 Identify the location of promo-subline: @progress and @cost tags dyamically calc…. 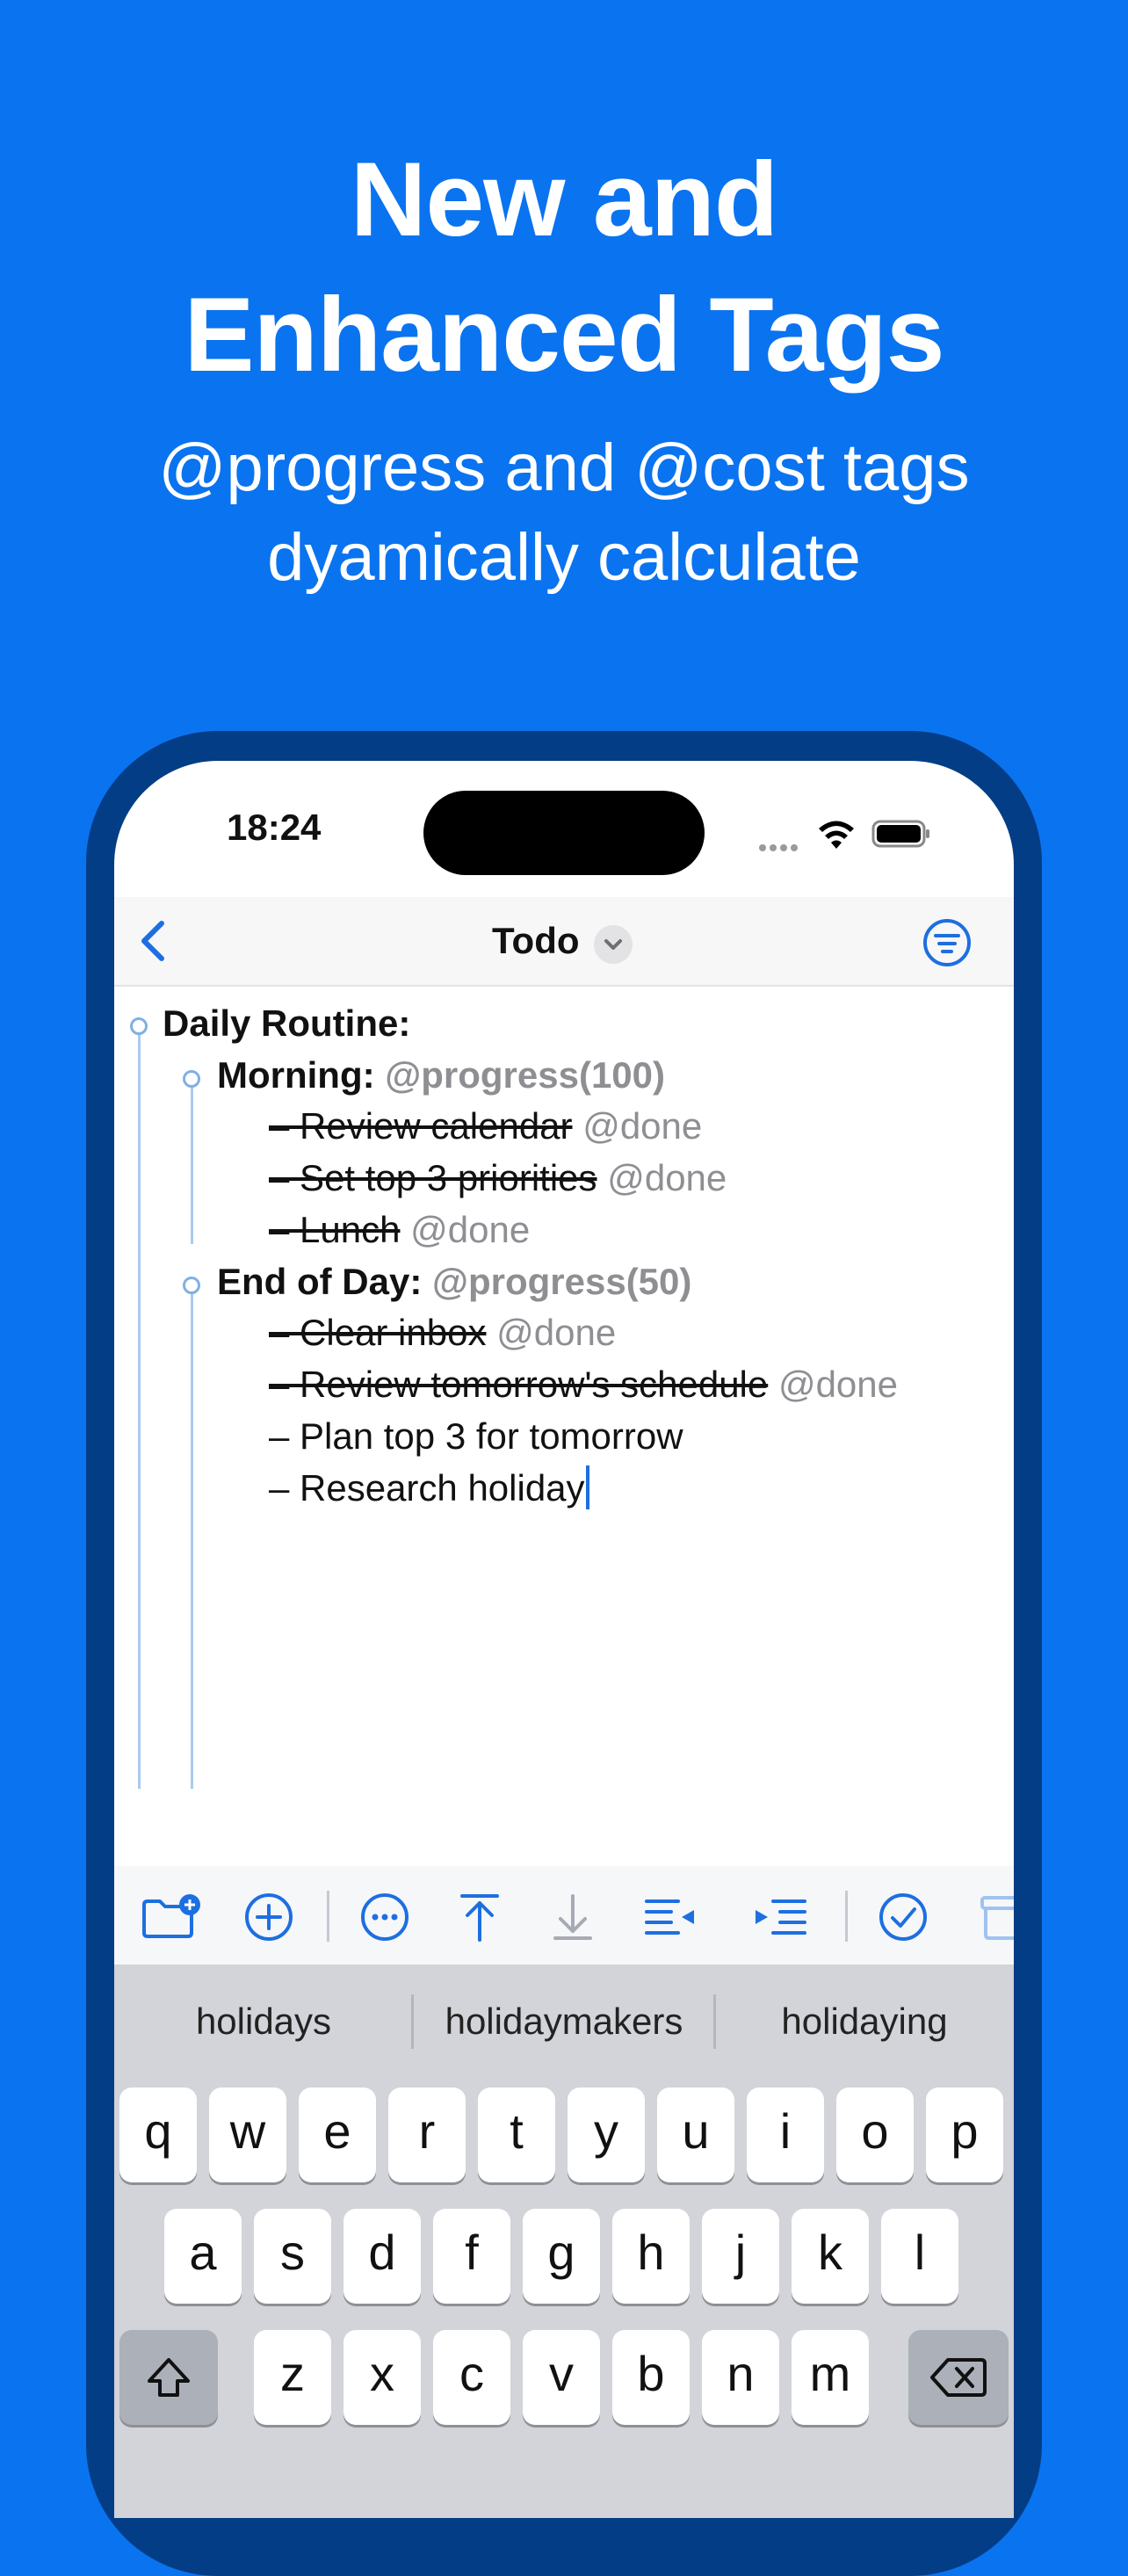
(564, 513).